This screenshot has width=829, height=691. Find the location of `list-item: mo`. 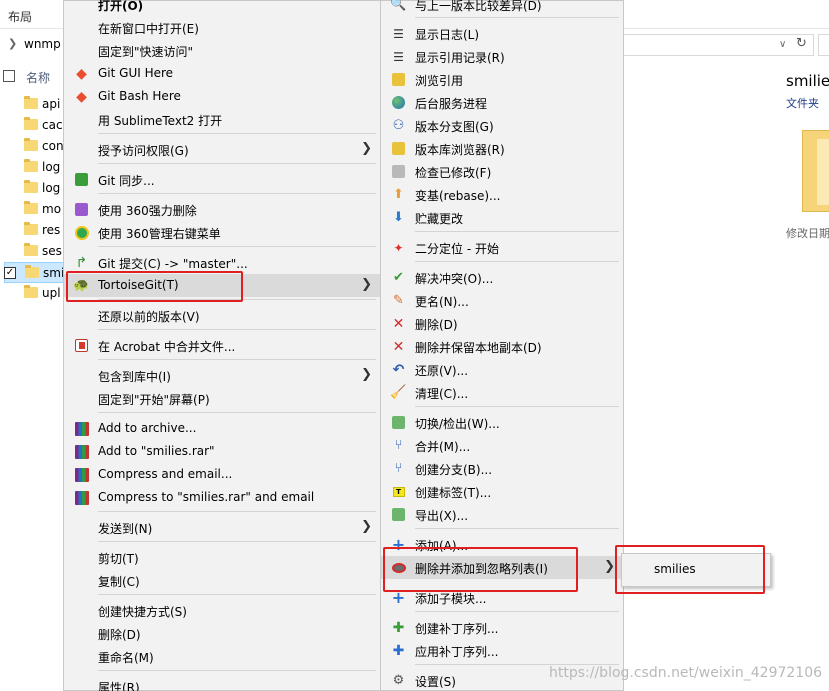

list-item: mo is located at coordinates (35, 209).